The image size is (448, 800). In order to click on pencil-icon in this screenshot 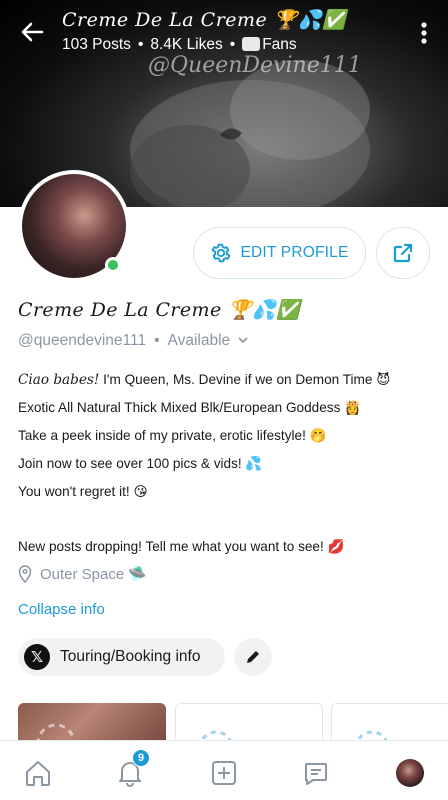, I will do `click(253, 657)`.